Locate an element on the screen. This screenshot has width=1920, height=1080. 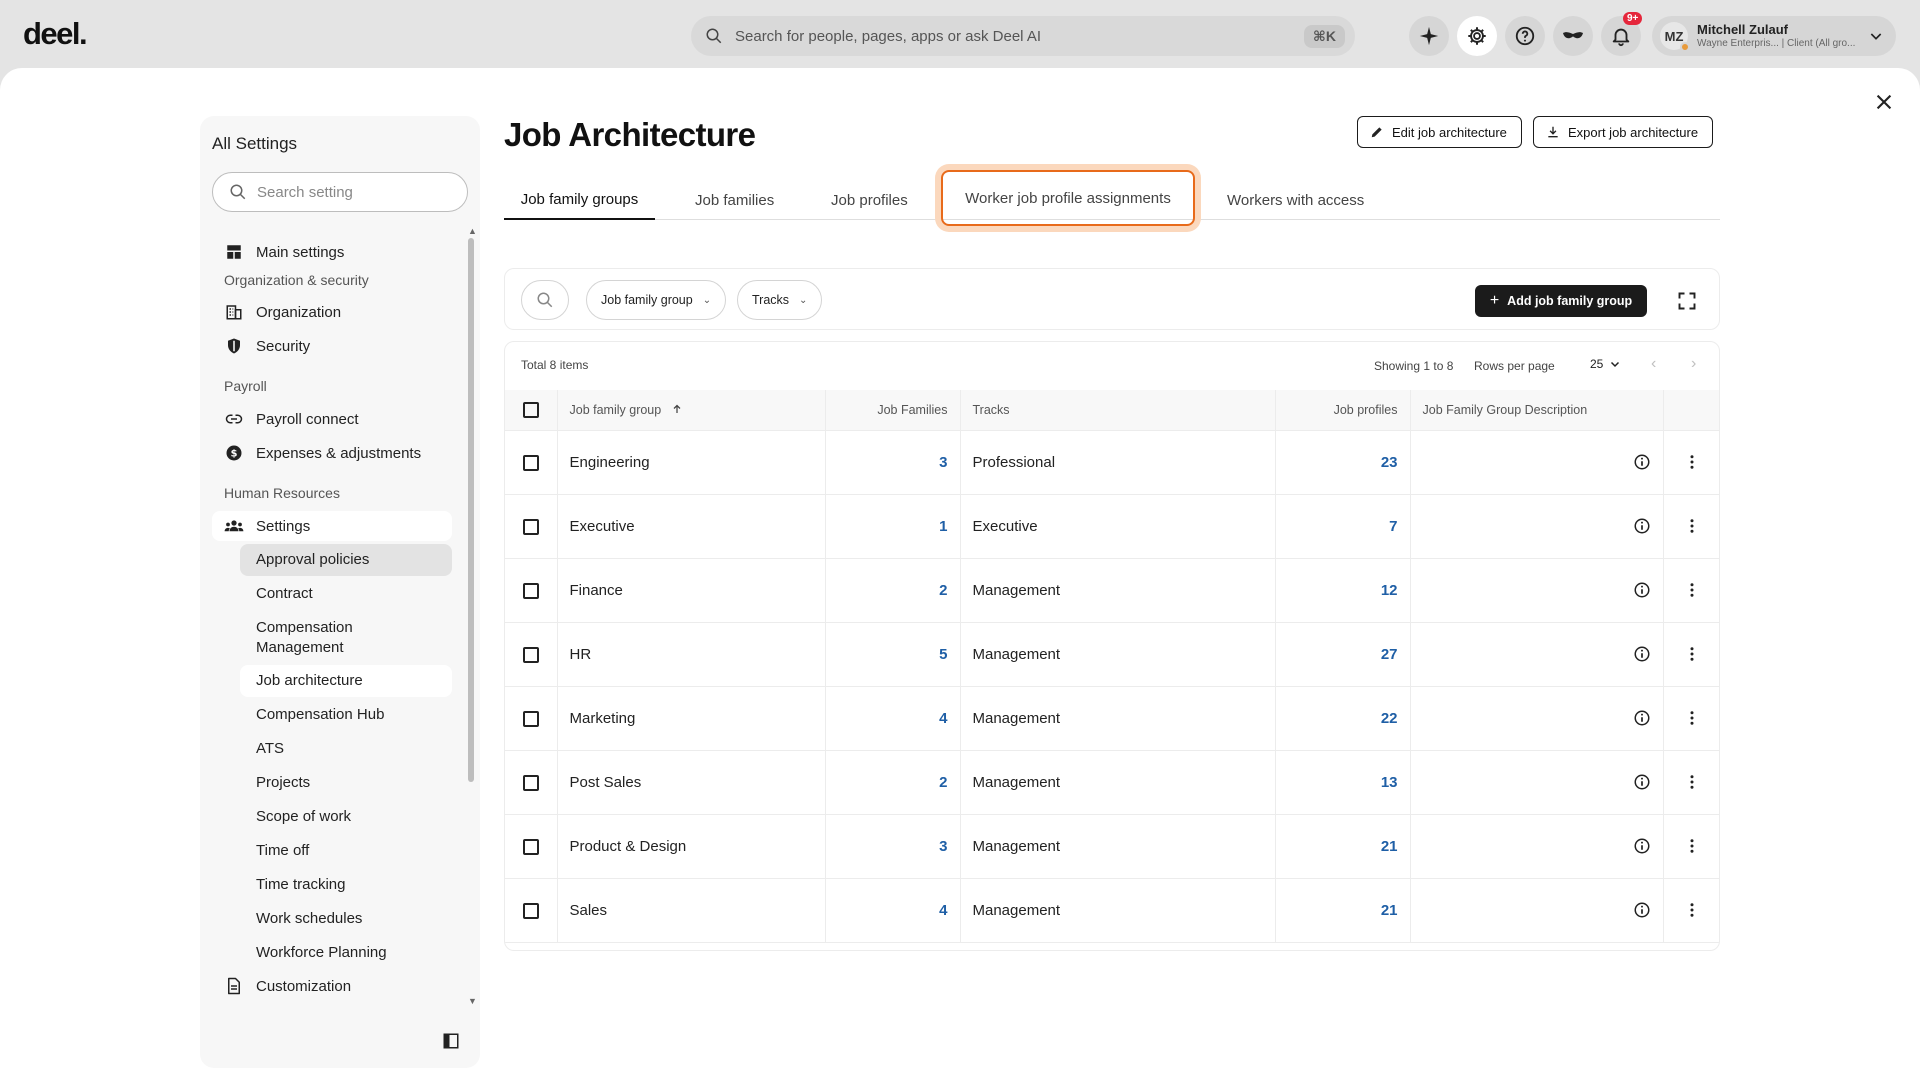
sidebar-item-organization: Organization is located at coordinates (332, 312).